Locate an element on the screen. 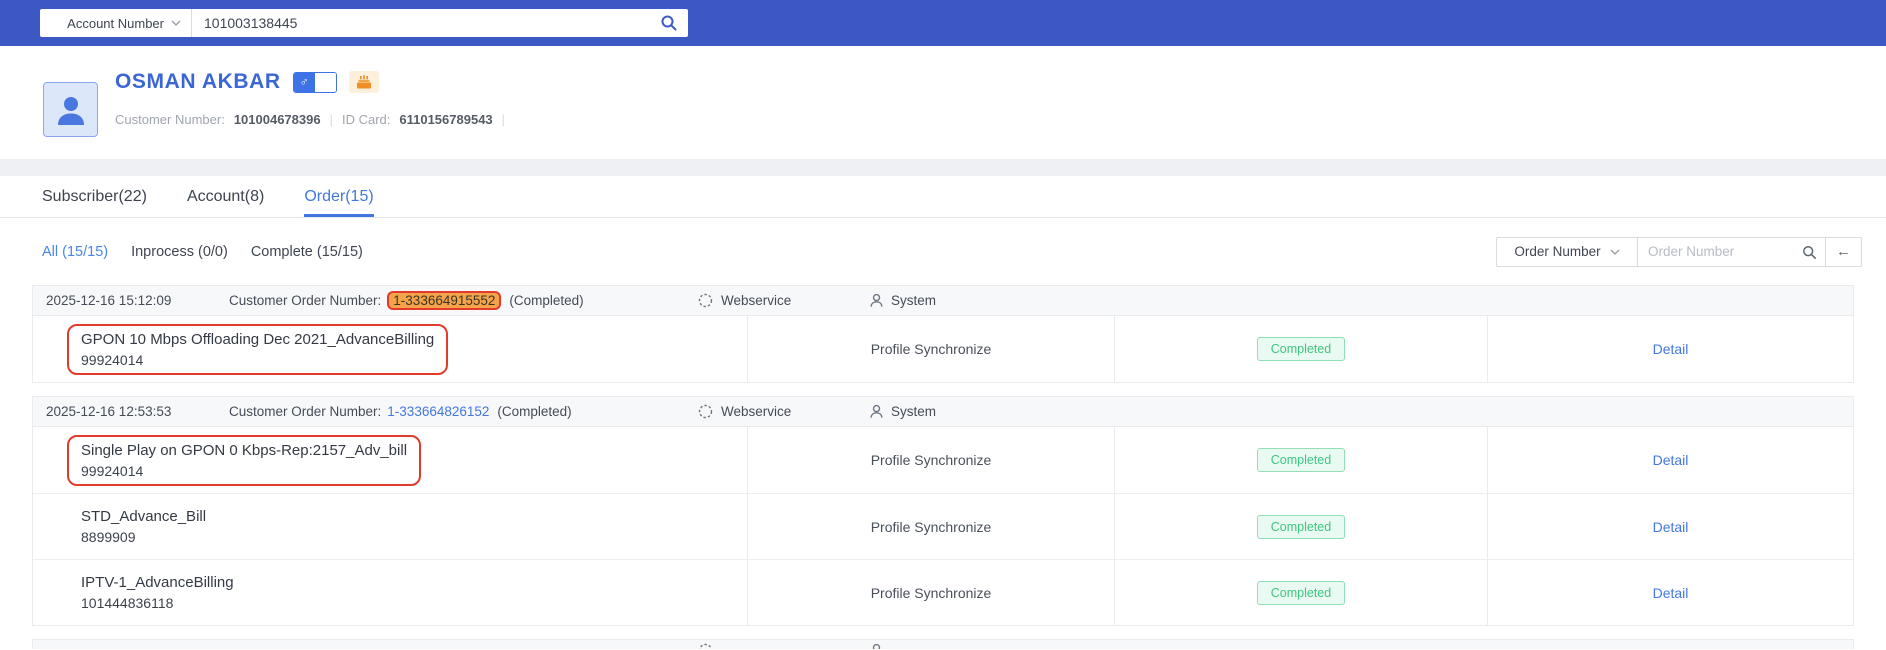  search-type-dropdown: Account Number is located at coordinates (116, 23).